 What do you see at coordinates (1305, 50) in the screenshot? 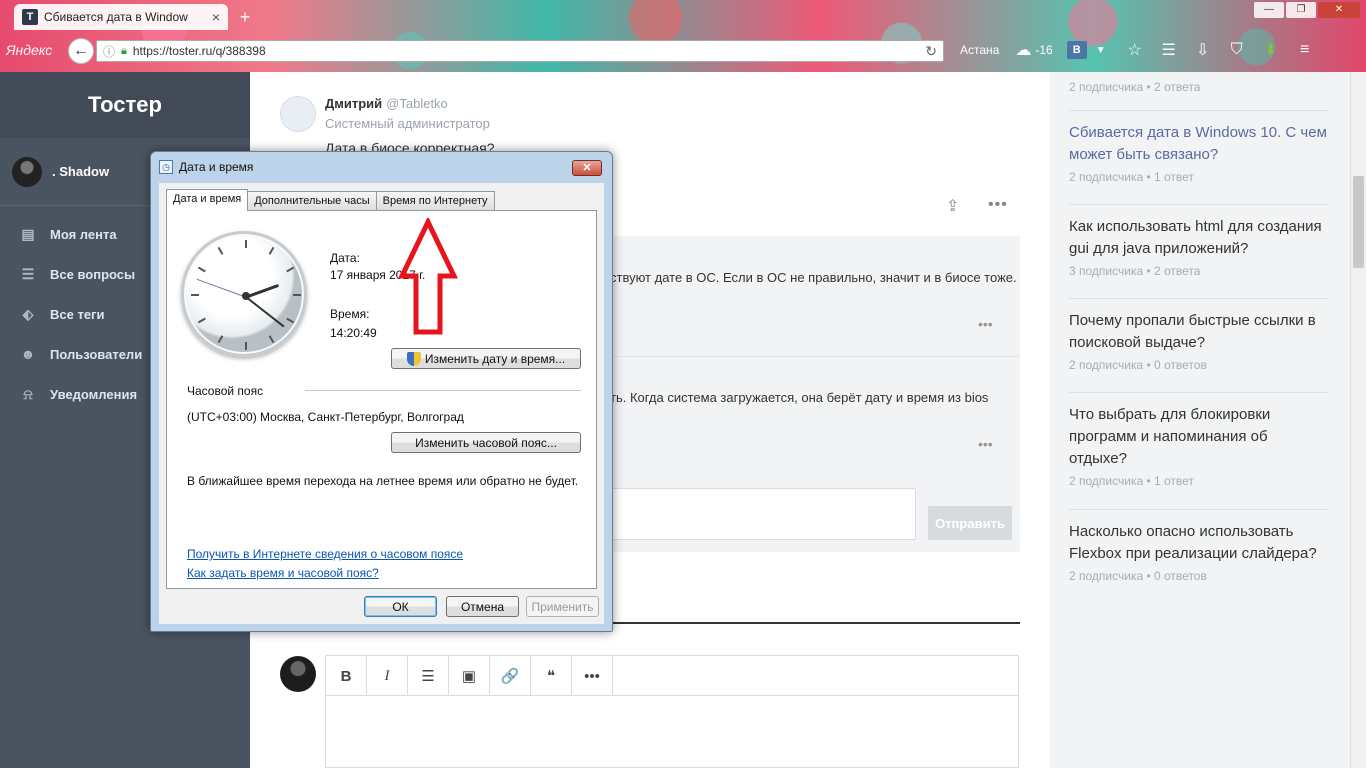
I see `menu-icon: ≡` at bounding box center [1305, 50].